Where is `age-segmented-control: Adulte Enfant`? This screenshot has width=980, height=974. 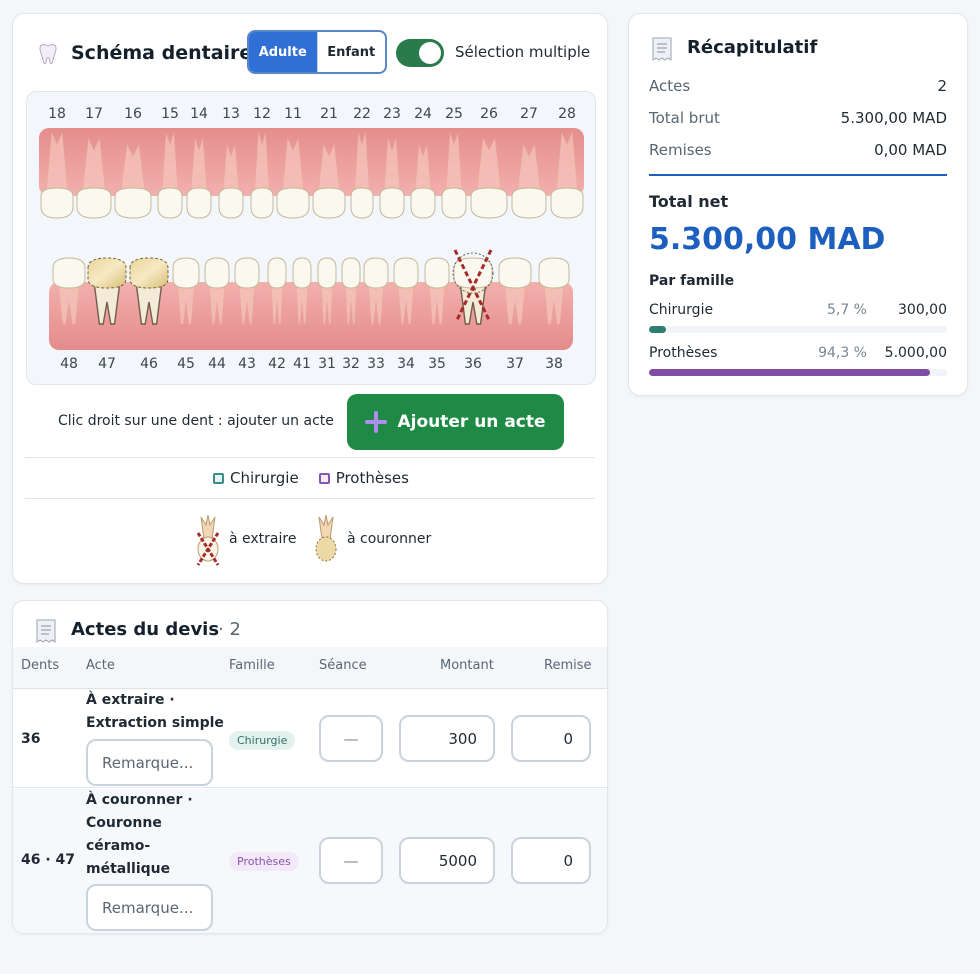
age-segmented-control: Adulte Enfant is located at coordinates (317, 52).